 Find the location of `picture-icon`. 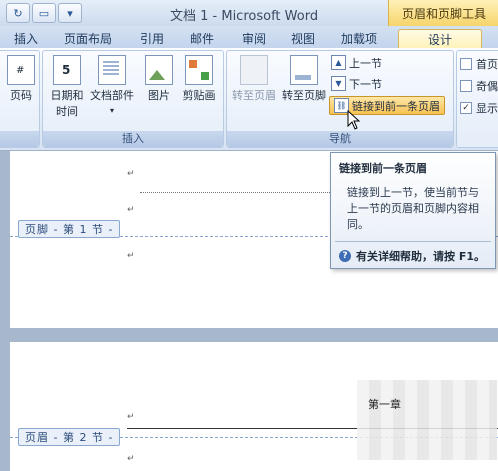

picture-icon is located at coordinates (159, 70).